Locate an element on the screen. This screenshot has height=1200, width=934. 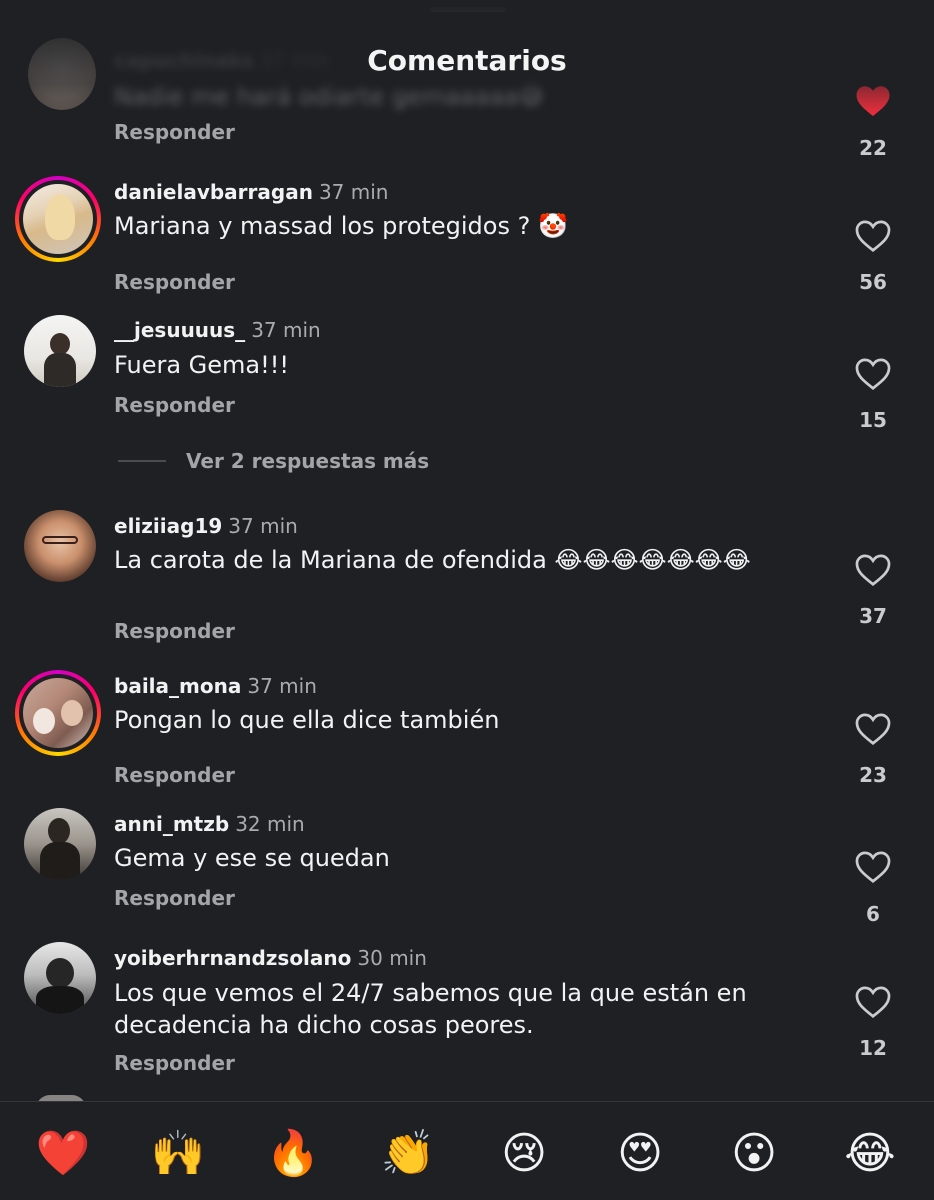
emoji-reaction-bar: ❤️ 🙌 🔥 👏 😢 😍 😮 😂 is located at coordinates (467, 1150).